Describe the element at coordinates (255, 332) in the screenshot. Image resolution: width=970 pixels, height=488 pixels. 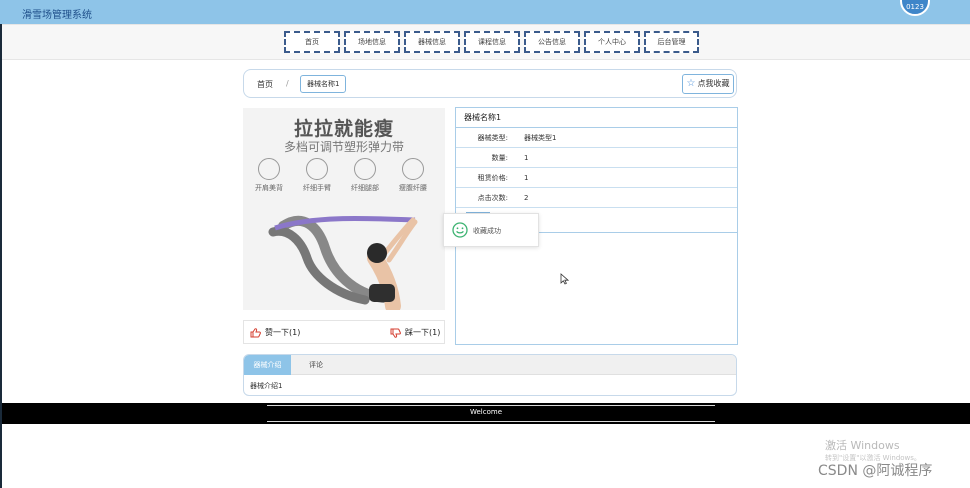
I see `thumbs-up-icon` at that location.